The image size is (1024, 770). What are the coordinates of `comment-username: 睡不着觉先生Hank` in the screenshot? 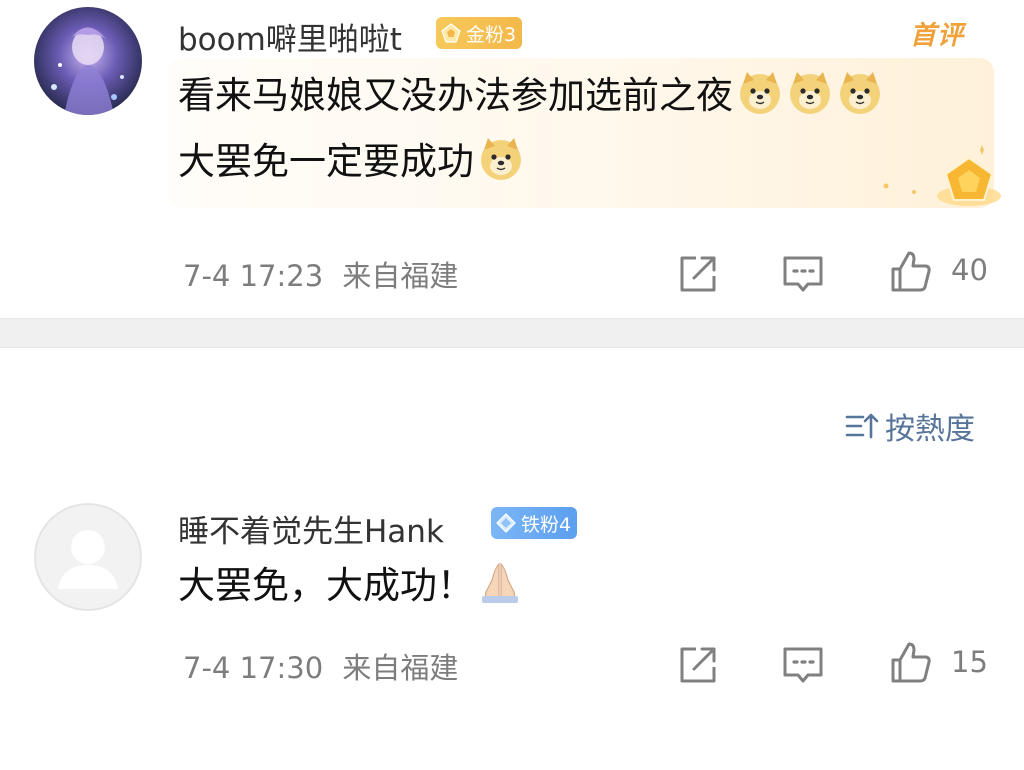 It's located at (311, 528).